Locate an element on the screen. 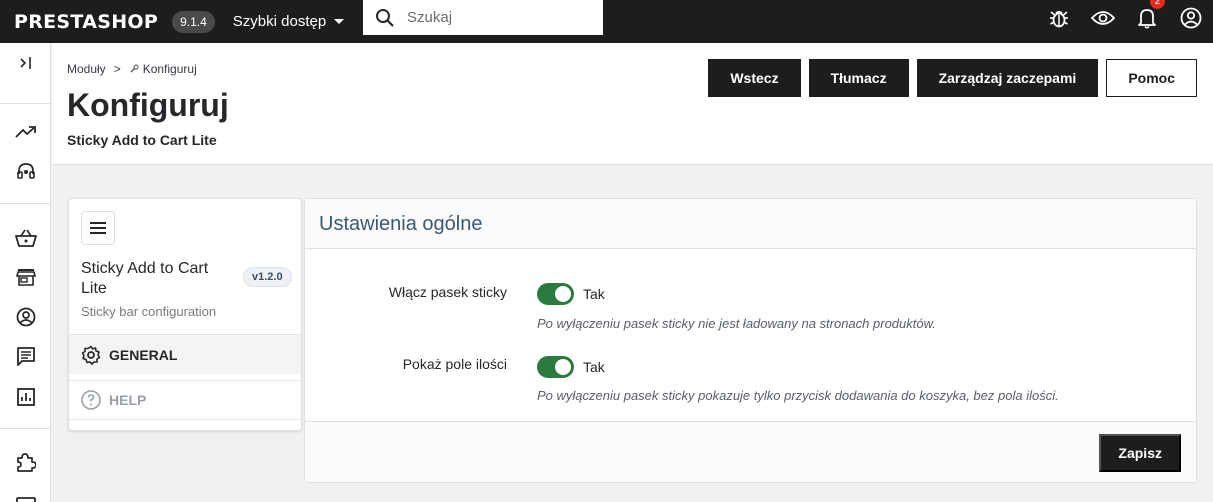  basket-icon is located at coordinates (25, 238).